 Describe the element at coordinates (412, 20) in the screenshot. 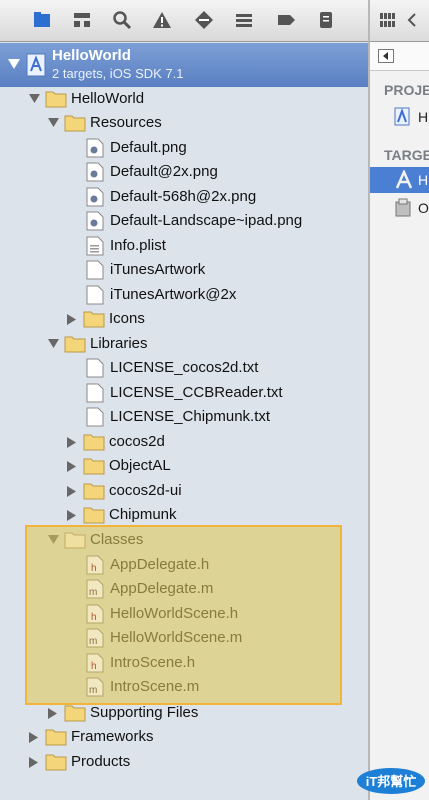

I see `back-arrow-icon` at that location.